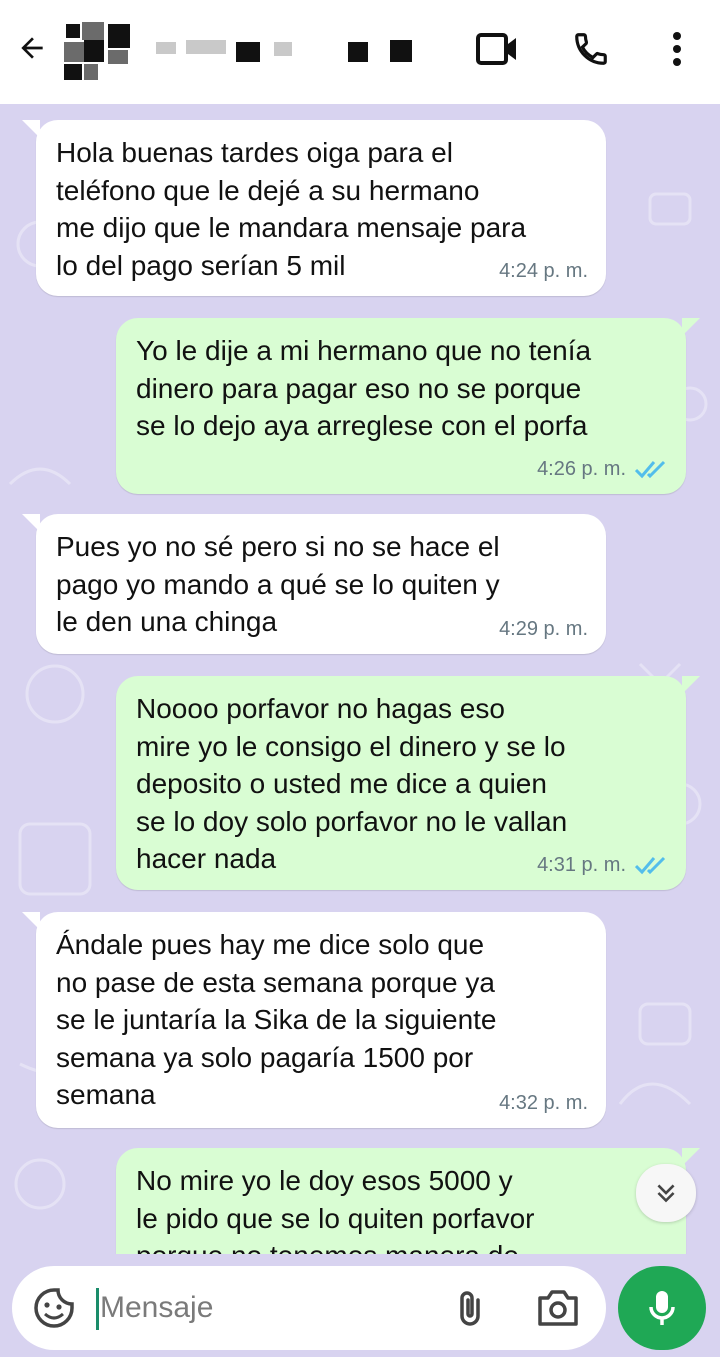 This screenshot has width=720, height=1357. I want to click on voice-call-button, so click(591, 49).